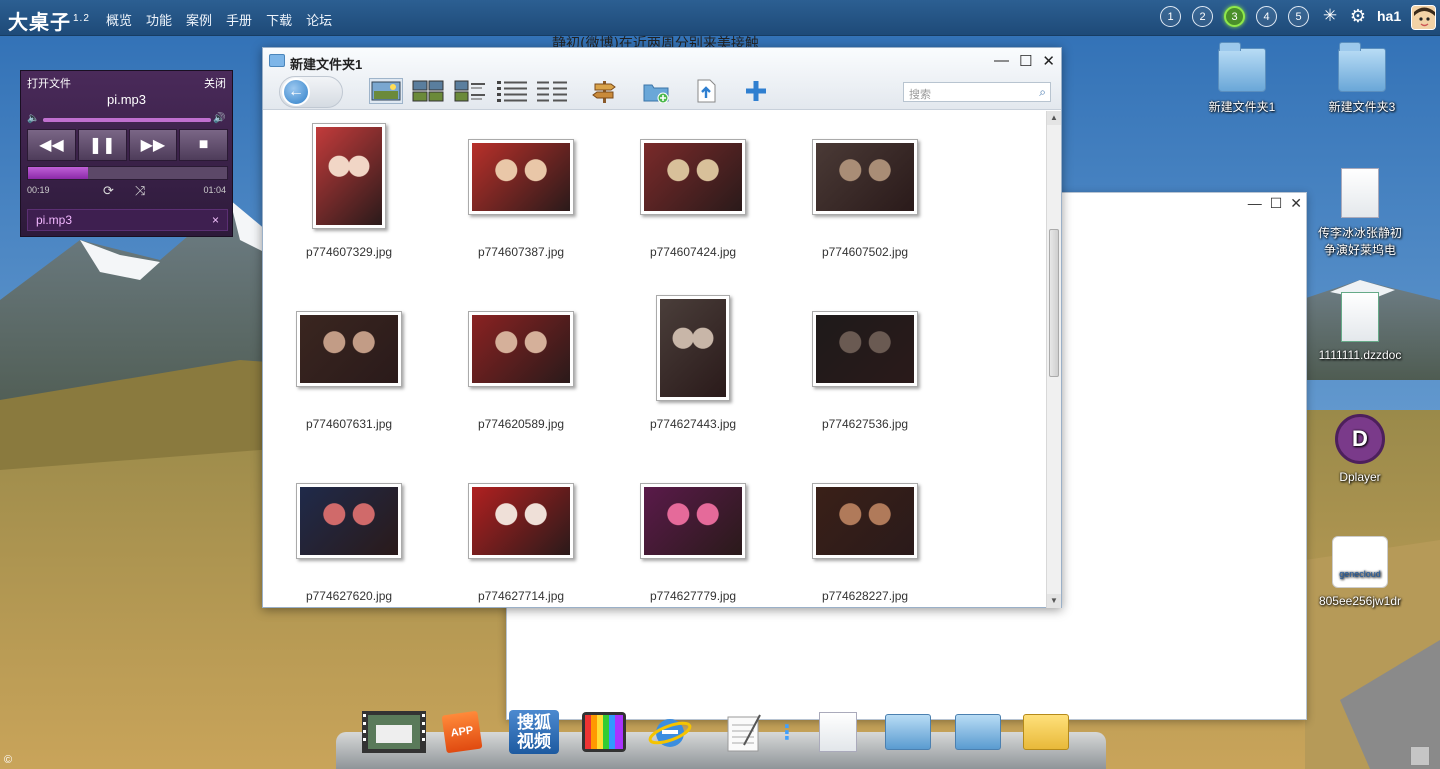 This screenshot has width=1440, height=769. Describe the element at coordinates (604, 732) in the screenshot. I see `dock-color-app` at that location.